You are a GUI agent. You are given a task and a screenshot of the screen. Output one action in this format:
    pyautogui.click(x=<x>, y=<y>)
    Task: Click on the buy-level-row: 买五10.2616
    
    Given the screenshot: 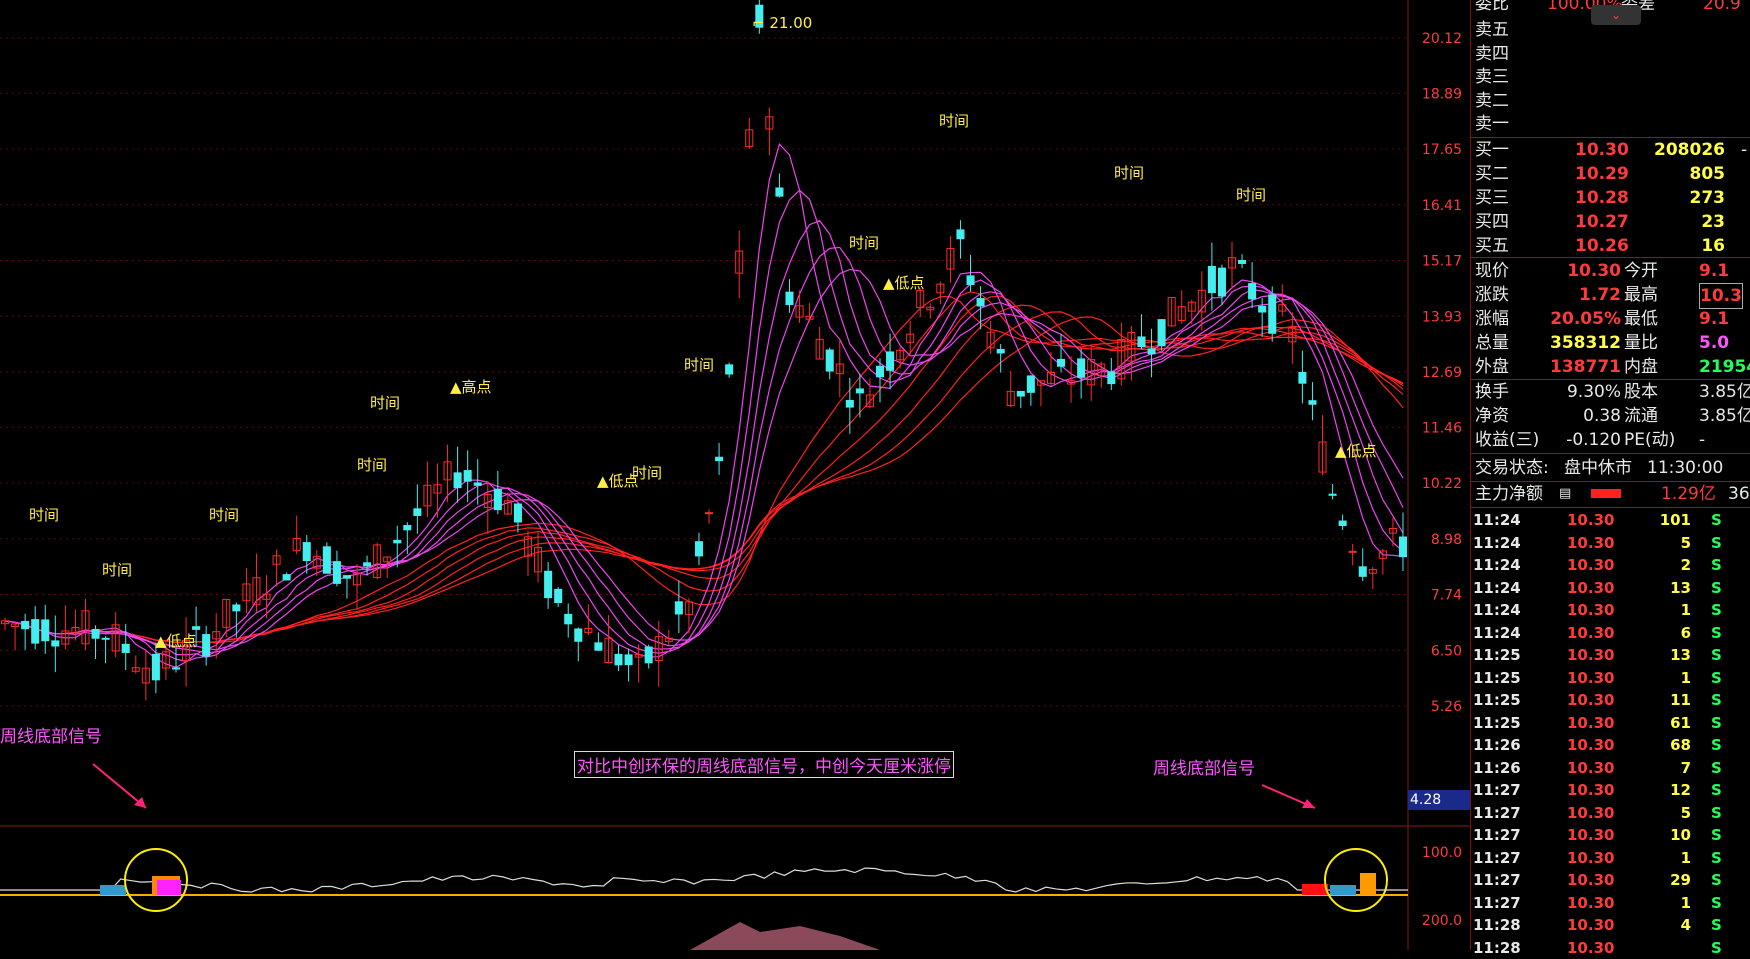 What is the action you would take?
    pyautogui.click(x=1610, y=246)
    